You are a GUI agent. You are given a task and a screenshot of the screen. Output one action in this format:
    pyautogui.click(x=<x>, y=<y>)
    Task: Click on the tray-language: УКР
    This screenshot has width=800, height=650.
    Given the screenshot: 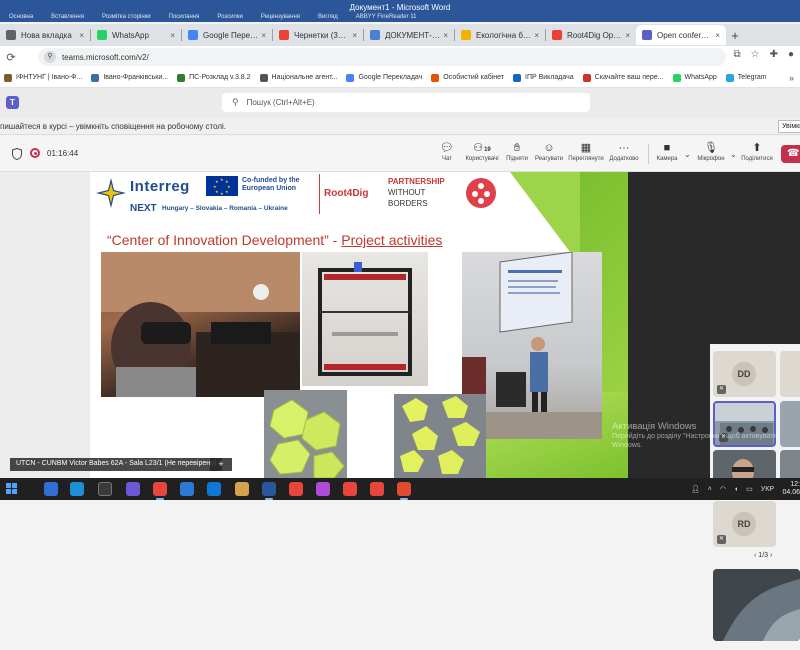 What is the action you would take?
    pyautogui.click(x=767, y=489)
    